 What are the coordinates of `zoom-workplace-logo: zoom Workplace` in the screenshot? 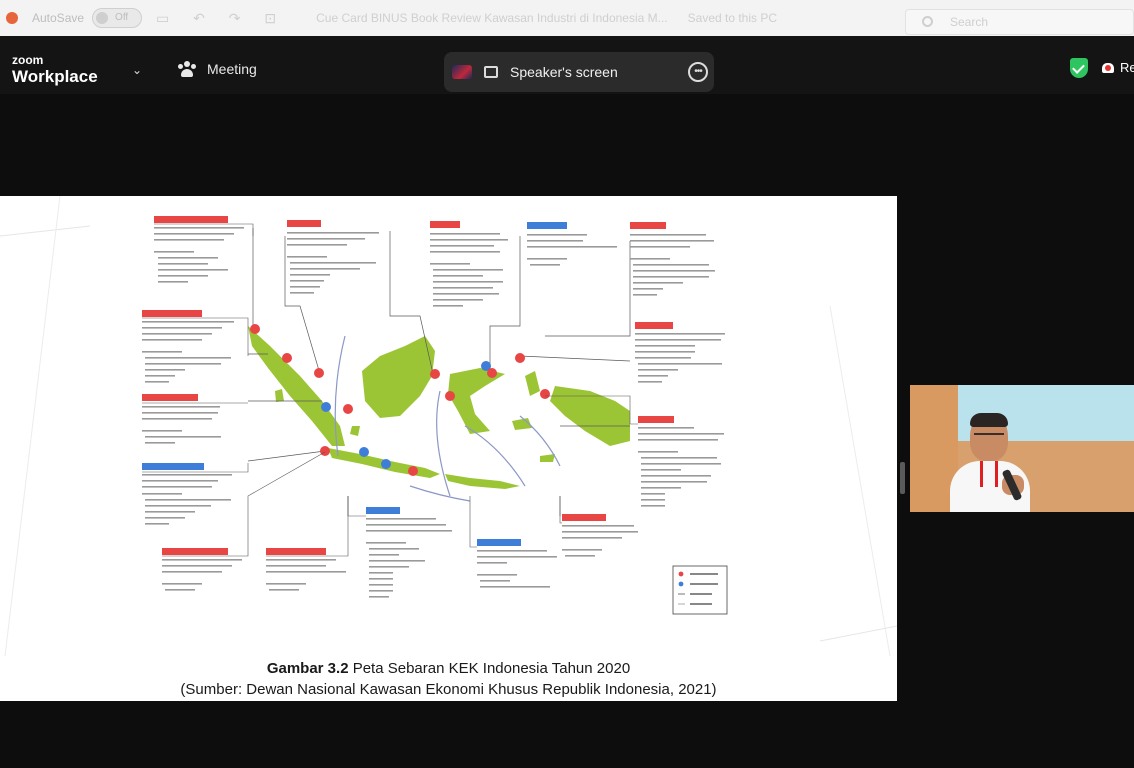 It's located at (55, 69).